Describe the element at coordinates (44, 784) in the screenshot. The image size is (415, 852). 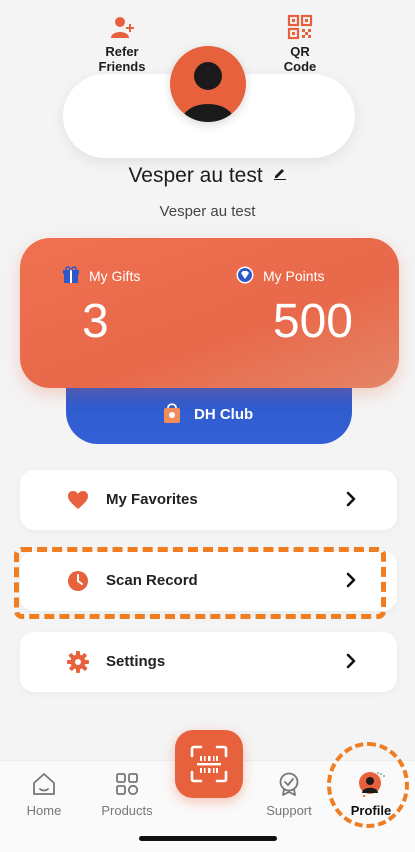
I see `home-icon` at that location.